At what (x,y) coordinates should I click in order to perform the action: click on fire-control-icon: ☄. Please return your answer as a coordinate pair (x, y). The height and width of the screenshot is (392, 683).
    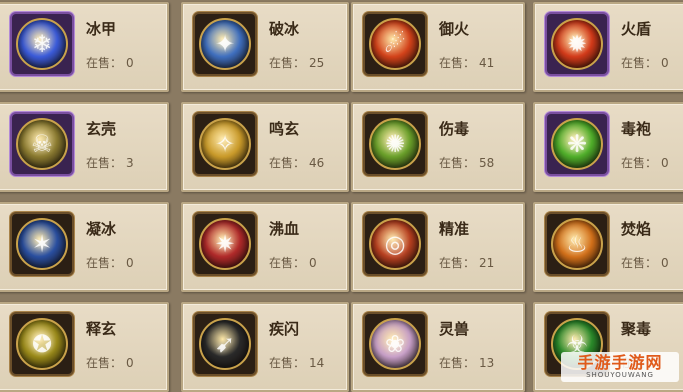
    Looking at the image, I should click on (395, 44).